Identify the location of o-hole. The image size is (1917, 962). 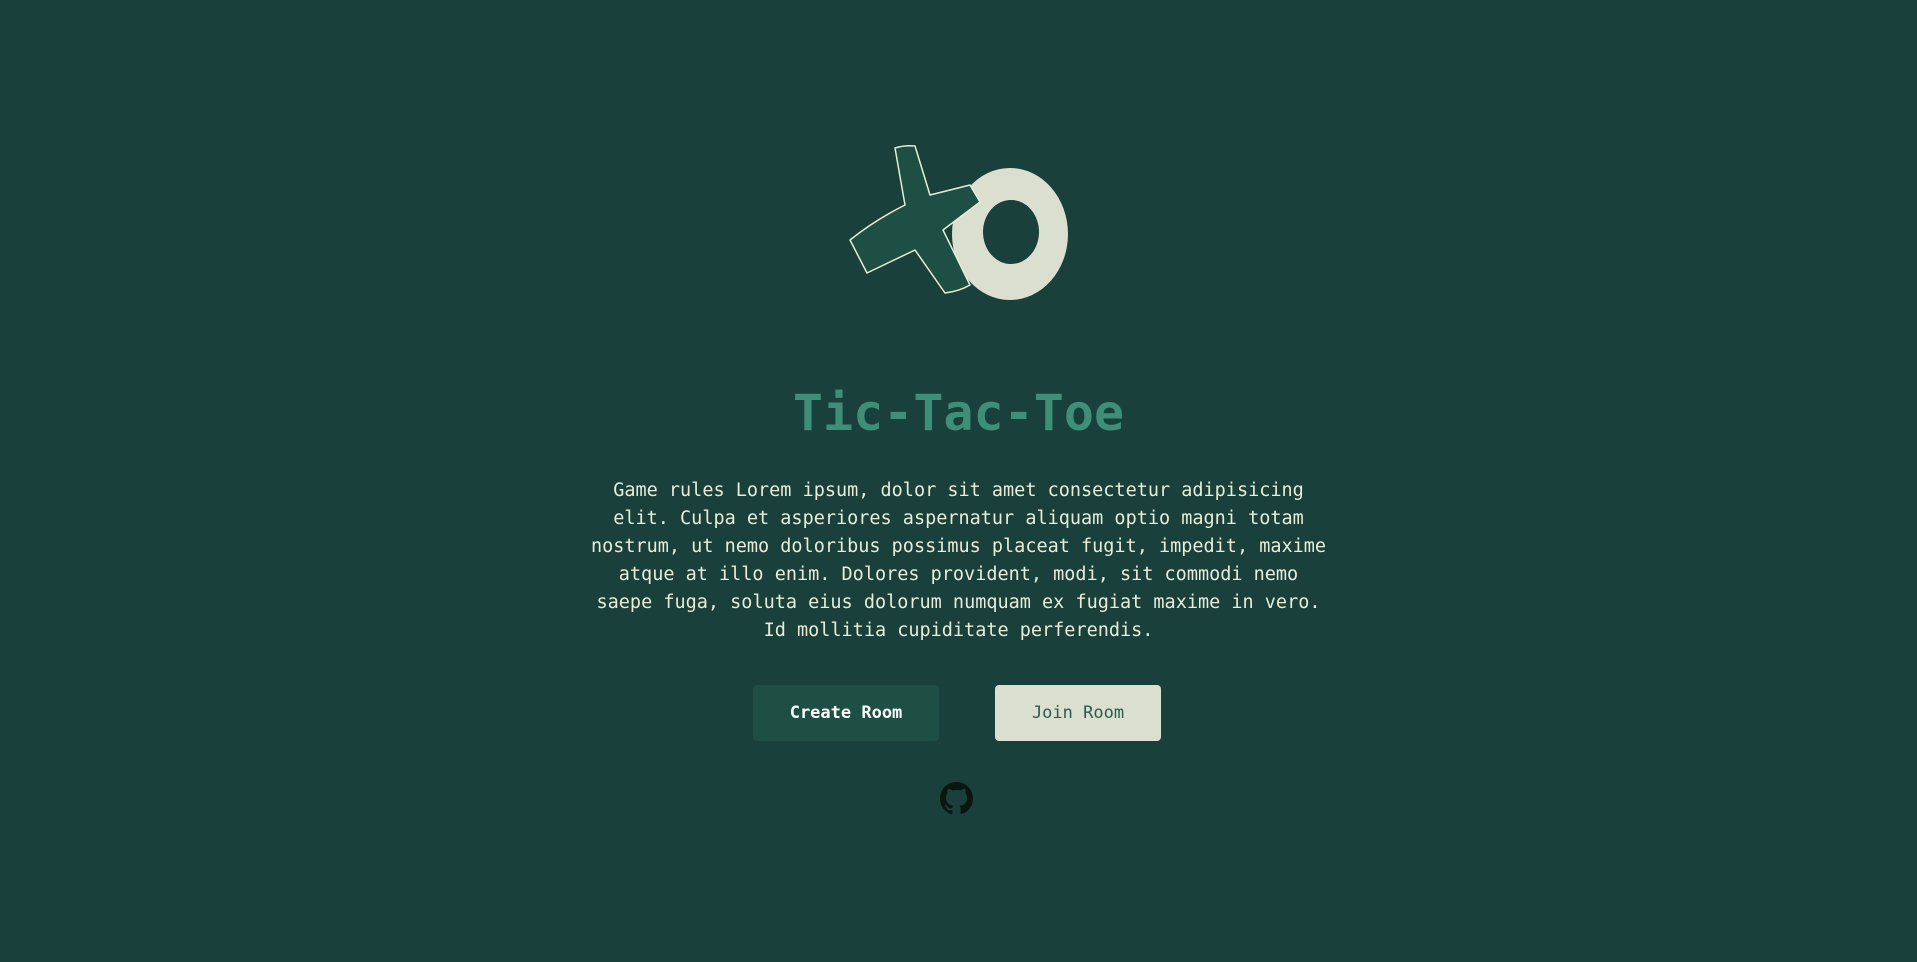
(1011, 232).